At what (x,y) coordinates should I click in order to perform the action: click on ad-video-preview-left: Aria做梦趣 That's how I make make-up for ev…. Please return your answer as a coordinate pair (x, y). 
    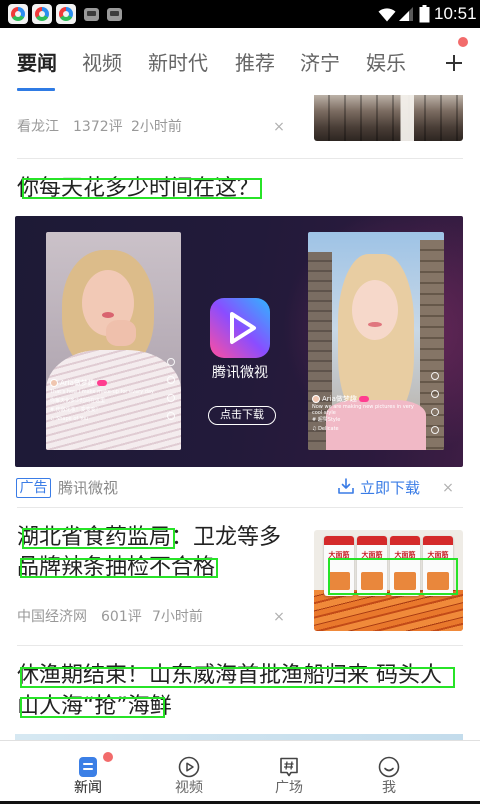
    Looking at the image, I should click on (113, 341).